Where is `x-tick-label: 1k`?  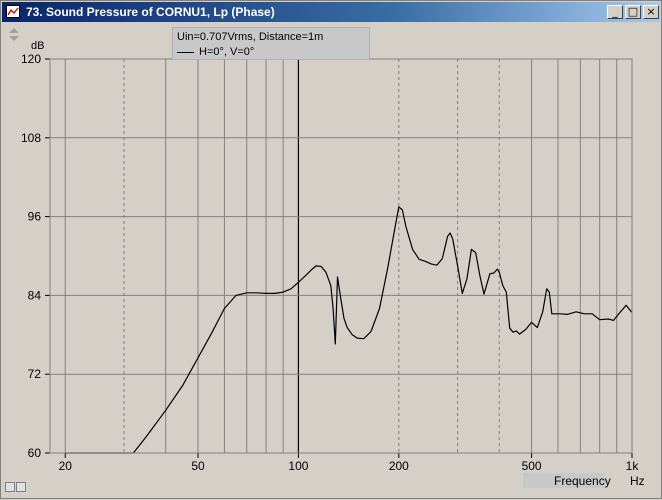
x-tick-label: 1k is located at coordinates (633, 466).